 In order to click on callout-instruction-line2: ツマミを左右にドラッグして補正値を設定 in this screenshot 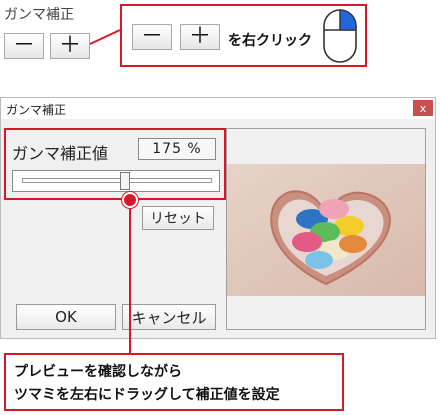, I will do `click(147, 395)`.